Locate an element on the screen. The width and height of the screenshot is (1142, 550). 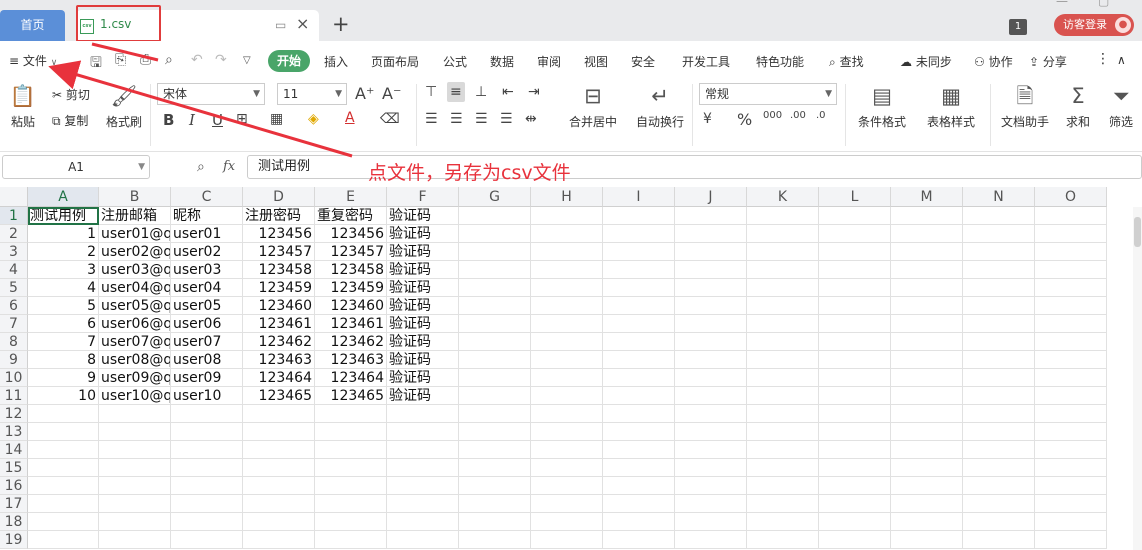
cell-o13 is located at coordinates (1071, 432).